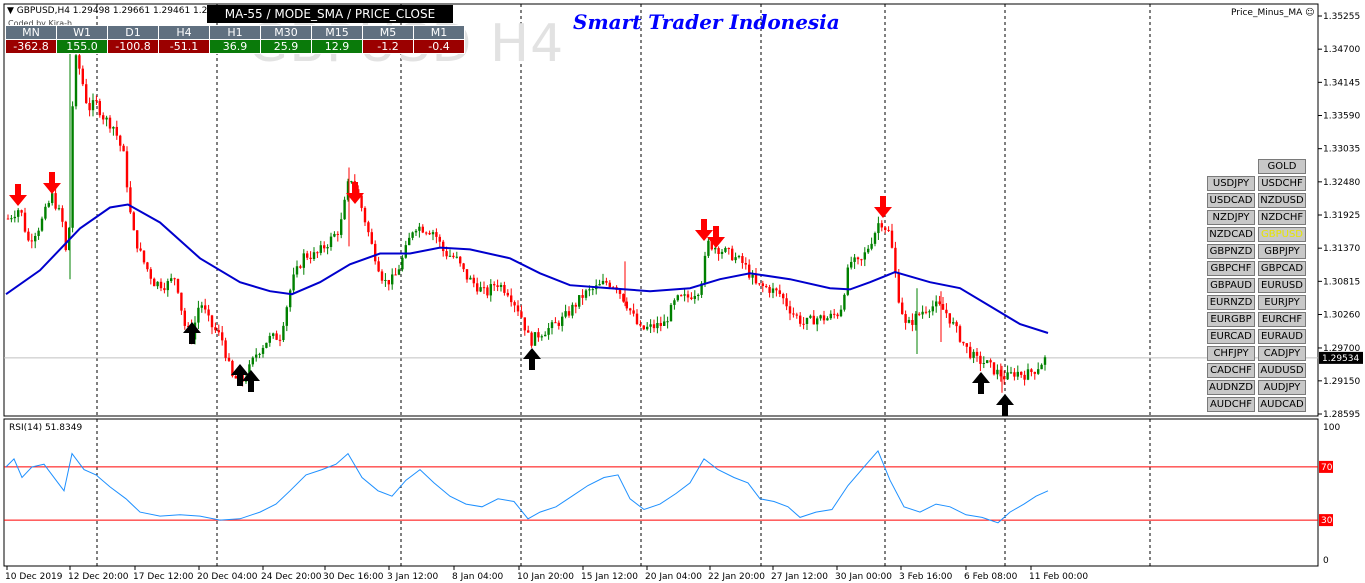 This screenshot has width=1365, height=583. Describe the element at coordinates (1058, 577) in the screenshot. I see `time-tick-label: 11 Feb 00:00` at that location.